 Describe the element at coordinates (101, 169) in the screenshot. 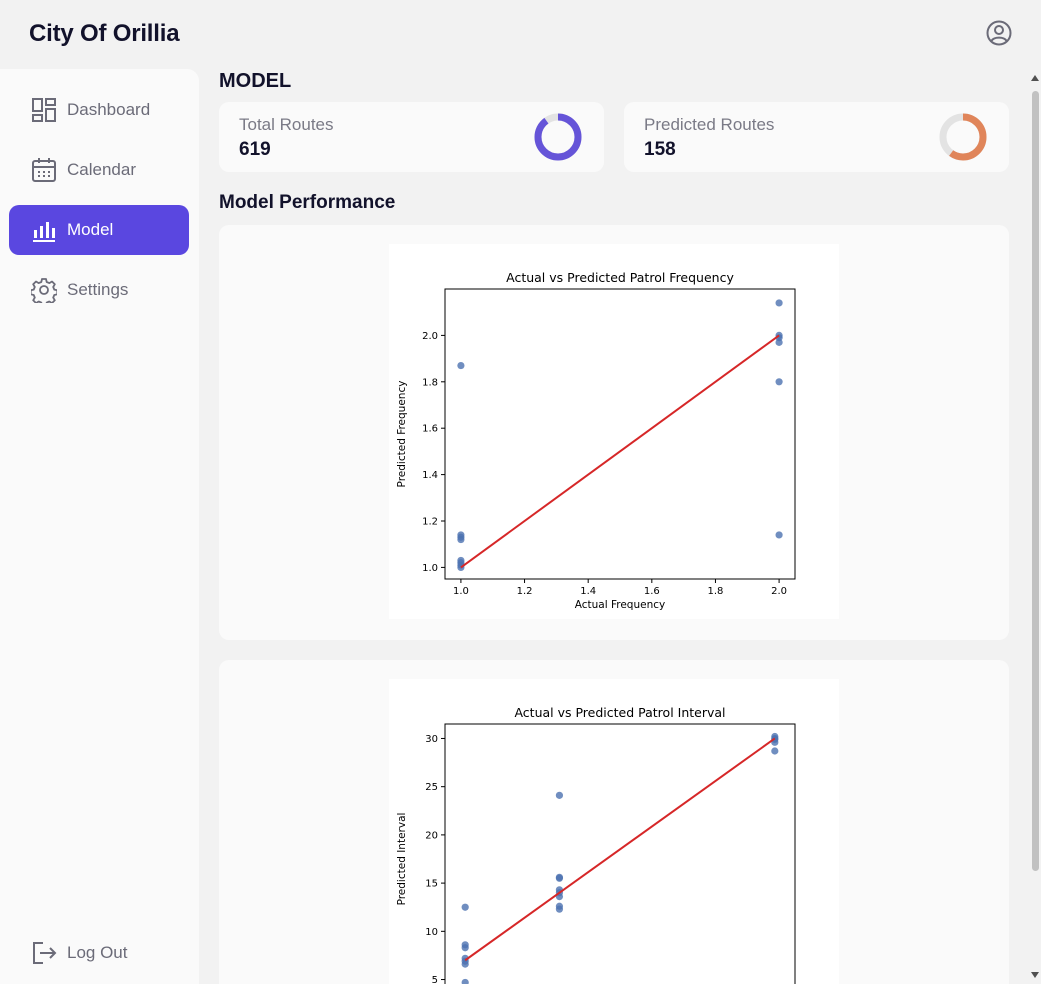

I see `sidebar-item-label: Calendar` at that location.